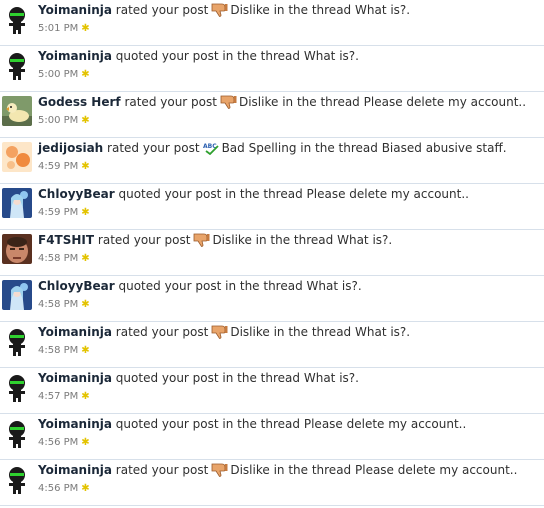 This screenshot has height=508, width=544. I want to click on alert-time: 4:59 PM, so click(58, 212).